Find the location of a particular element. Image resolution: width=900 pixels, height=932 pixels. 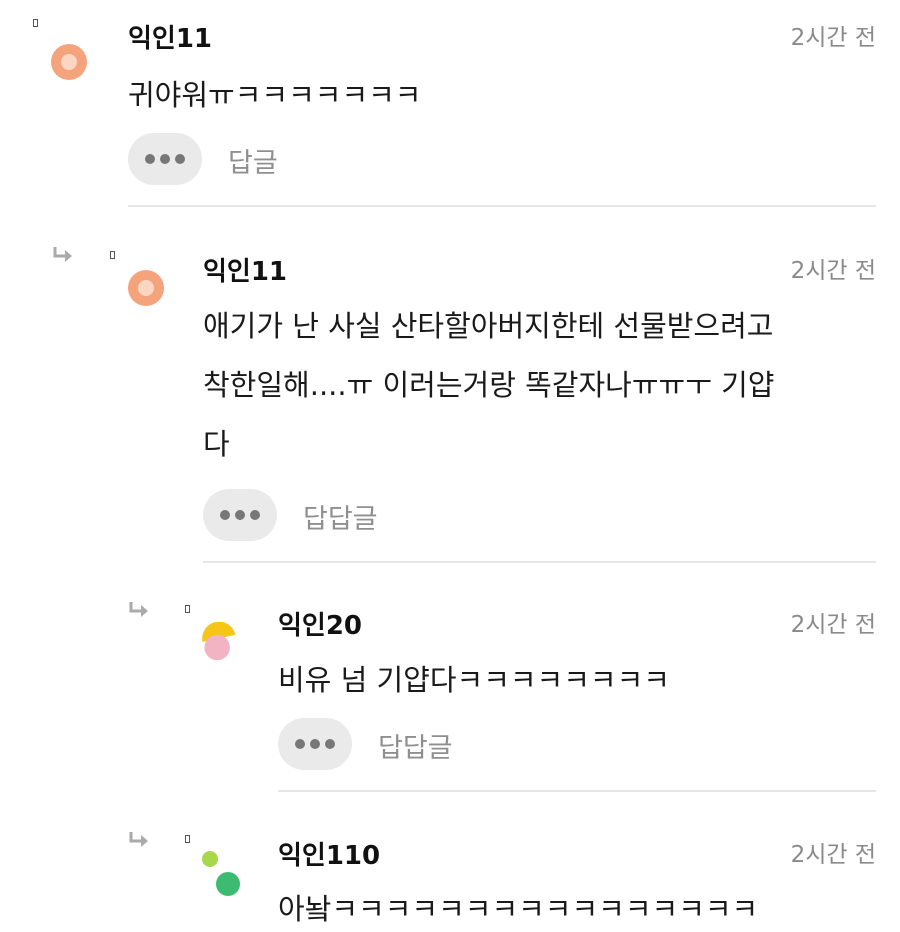

comment-text: 귀야워ㅠㅋㅋㅋㅋㅋㅋㅋ is located at coordinates (275, 95).